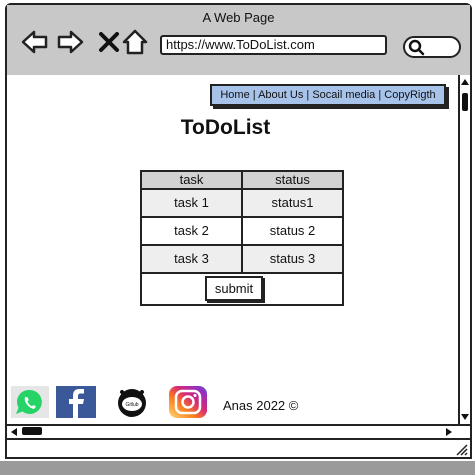  I want to click on table-row: task 2 status 2, so click(242, 230).